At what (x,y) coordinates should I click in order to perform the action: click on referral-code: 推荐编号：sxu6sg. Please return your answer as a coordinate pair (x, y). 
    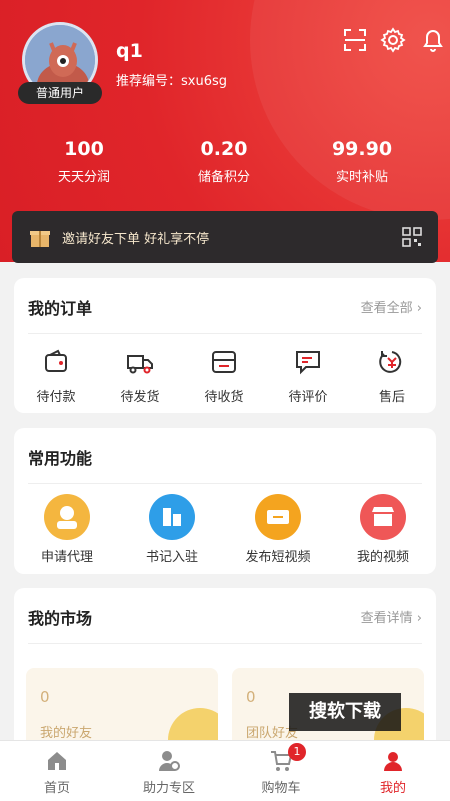
    Looking at the image, I should click on (172, 81).